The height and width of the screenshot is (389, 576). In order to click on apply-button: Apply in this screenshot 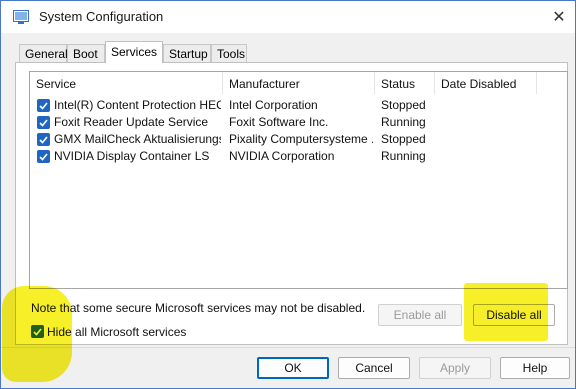, I will do `click(455, 368)`.